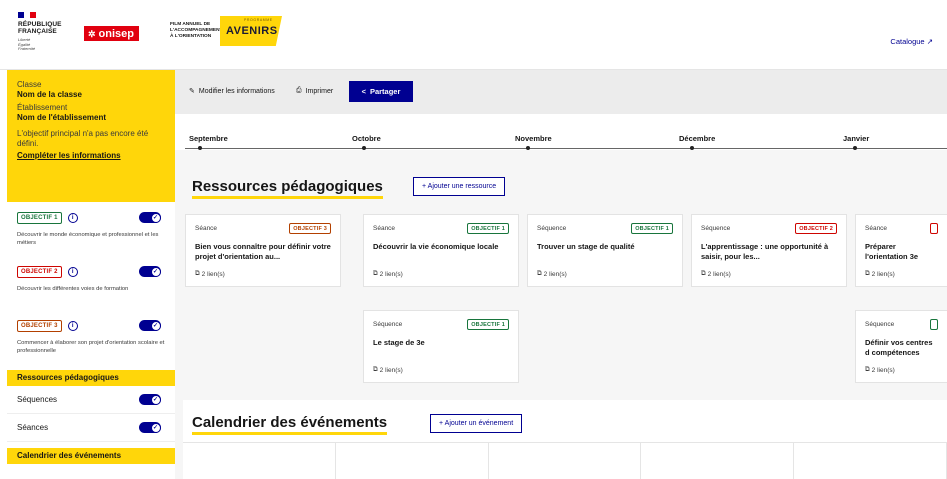 The width and height of the screenshot is (947, 479). What do you see at coordinates (892, 251) in the screenshot?
I see `card-title: Préparer l'orientation 3e` at bounding box center [892, 251].